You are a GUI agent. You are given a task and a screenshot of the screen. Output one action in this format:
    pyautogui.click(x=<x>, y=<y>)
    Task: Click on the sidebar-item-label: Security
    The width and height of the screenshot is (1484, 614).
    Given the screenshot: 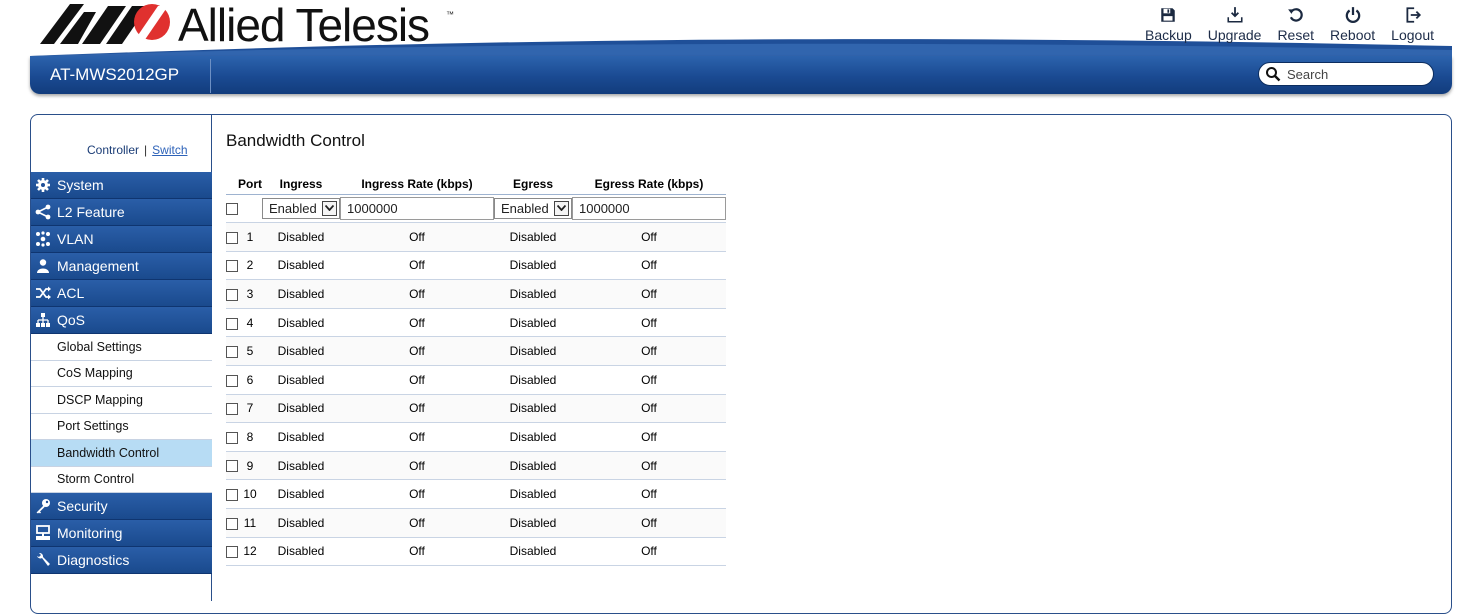 What is the action you would take?
    pyautogui.click(x=82, y=506)
    